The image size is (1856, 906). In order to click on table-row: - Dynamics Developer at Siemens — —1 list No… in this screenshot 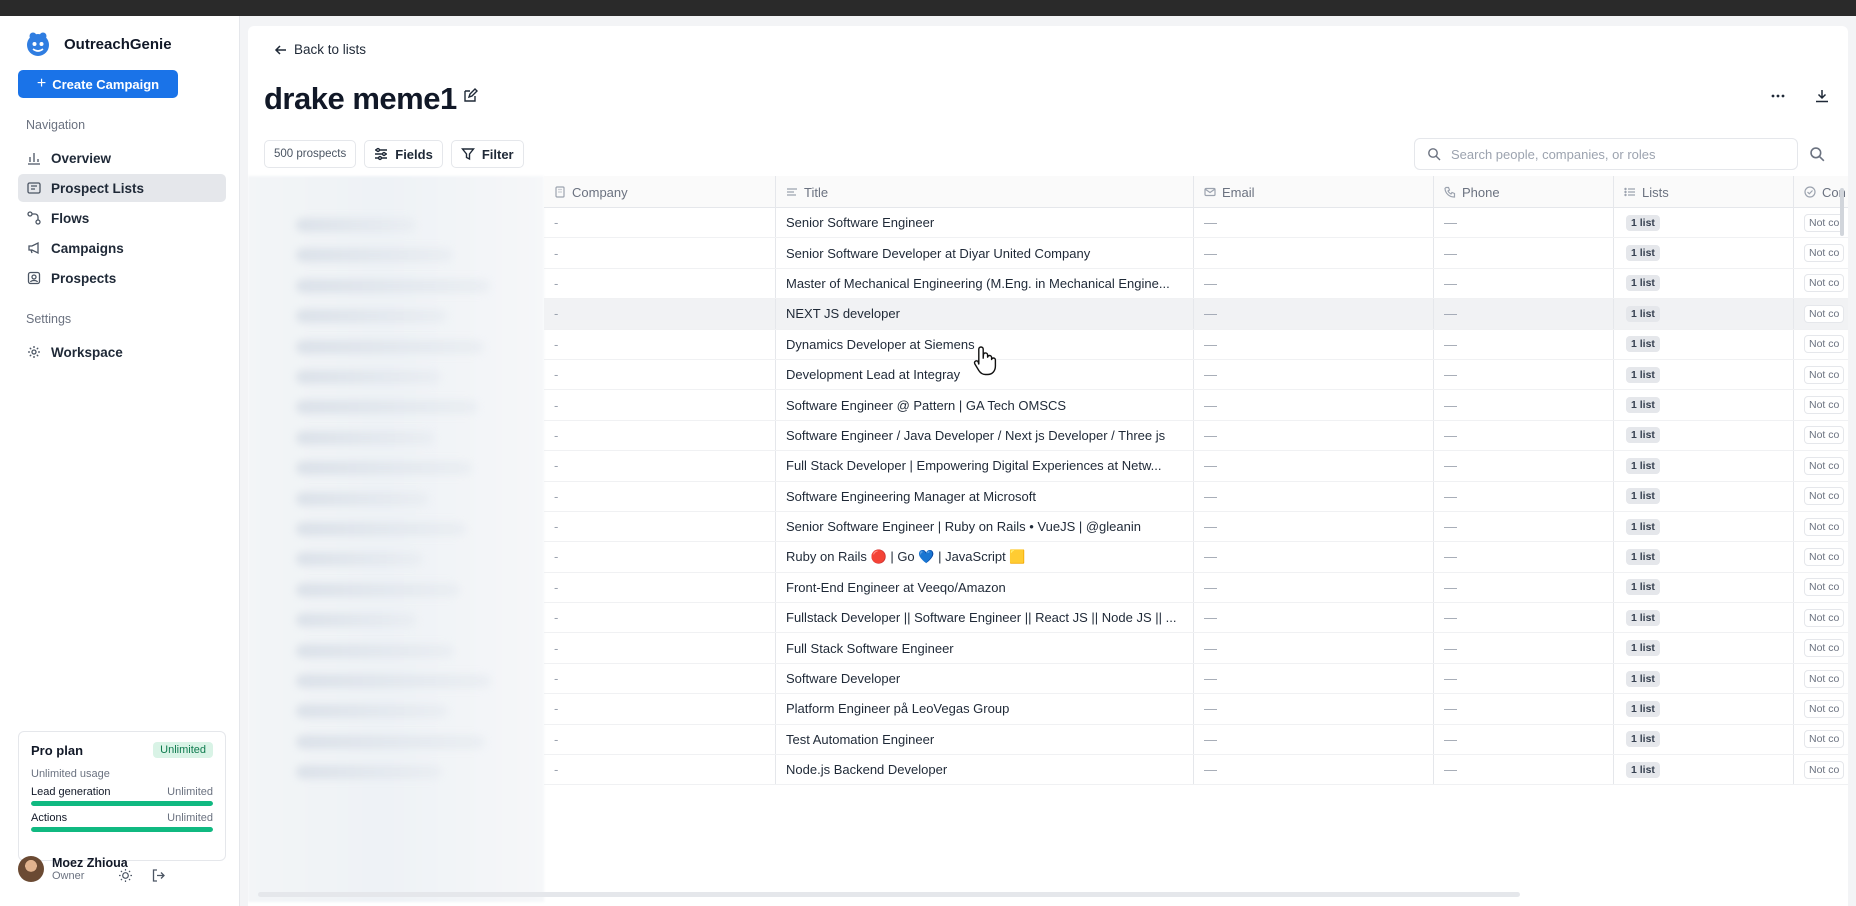, I will do `click(1196, 344)`.